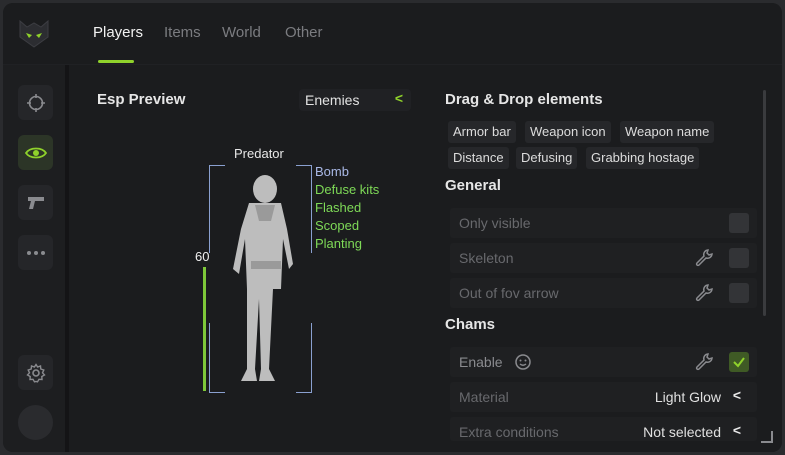  Describe the element at coordinates (259, 153) in the screenshot. I see `player-name-label: Predator` at that location.